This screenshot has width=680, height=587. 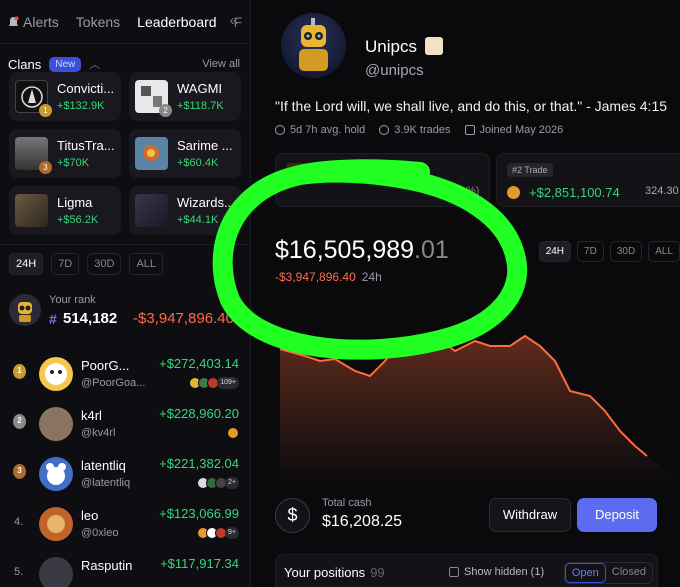 I want to click on clan-avatar, so click(x=31, y=210).